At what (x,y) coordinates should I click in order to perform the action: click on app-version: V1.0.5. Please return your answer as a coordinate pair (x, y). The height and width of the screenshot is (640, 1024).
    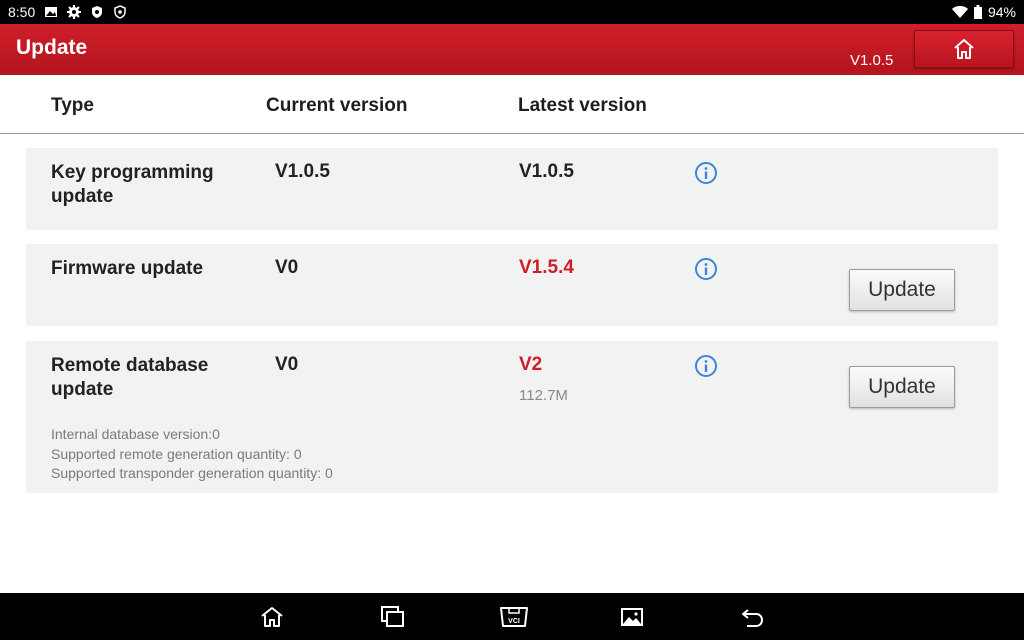
    Looking at the image, I should click on (872, 60).